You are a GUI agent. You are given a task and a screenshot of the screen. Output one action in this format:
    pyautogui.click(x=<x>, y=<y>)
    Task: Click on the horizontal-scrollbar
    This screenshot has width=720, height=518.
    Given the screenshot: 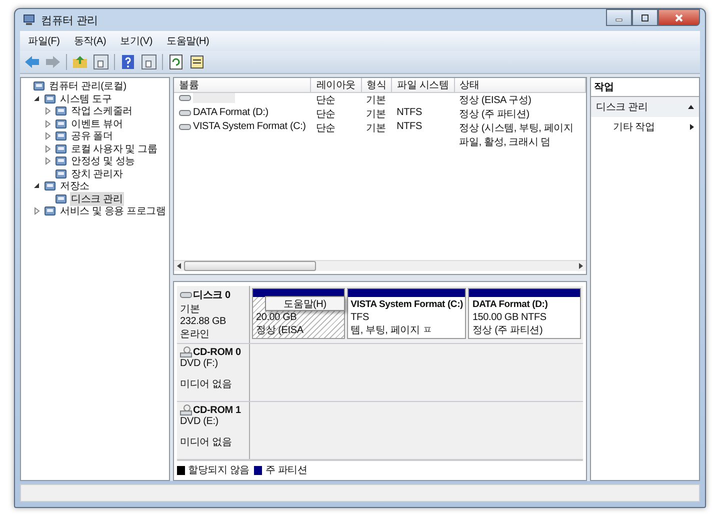 What is the action you would take?
    pyautogui.click(x=380, y=265)
    